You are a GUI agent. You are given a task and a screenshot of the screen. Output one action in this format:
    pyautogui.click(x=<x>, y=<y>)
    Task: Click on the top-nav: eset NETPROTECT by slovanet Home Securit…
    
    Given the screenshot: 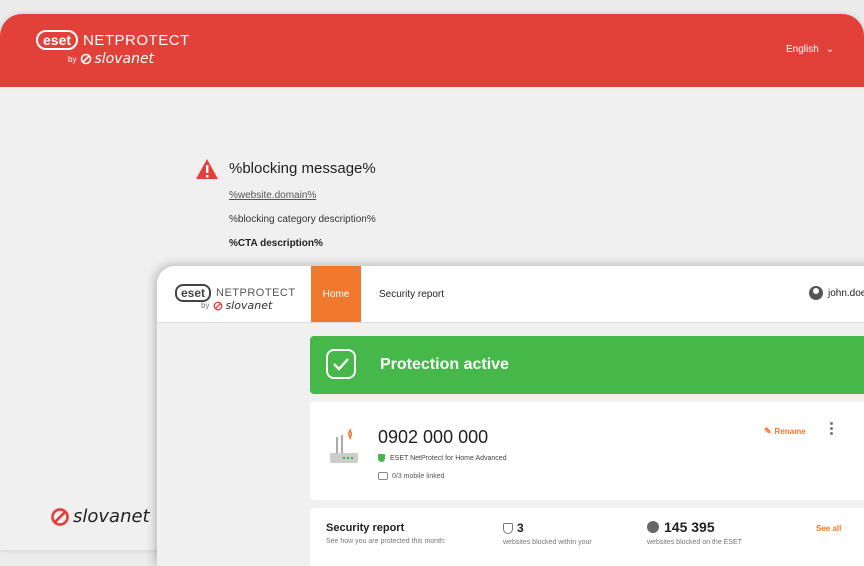 What is the action you would take?
    pyautogui.click(x=510, y=294)
    